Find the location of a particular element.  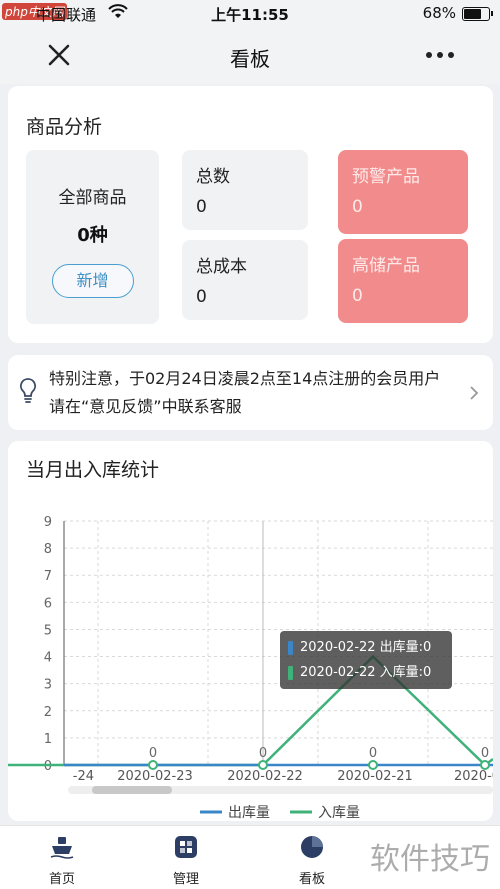

y-tick-label: 9 is located at coordinates (48, 522).